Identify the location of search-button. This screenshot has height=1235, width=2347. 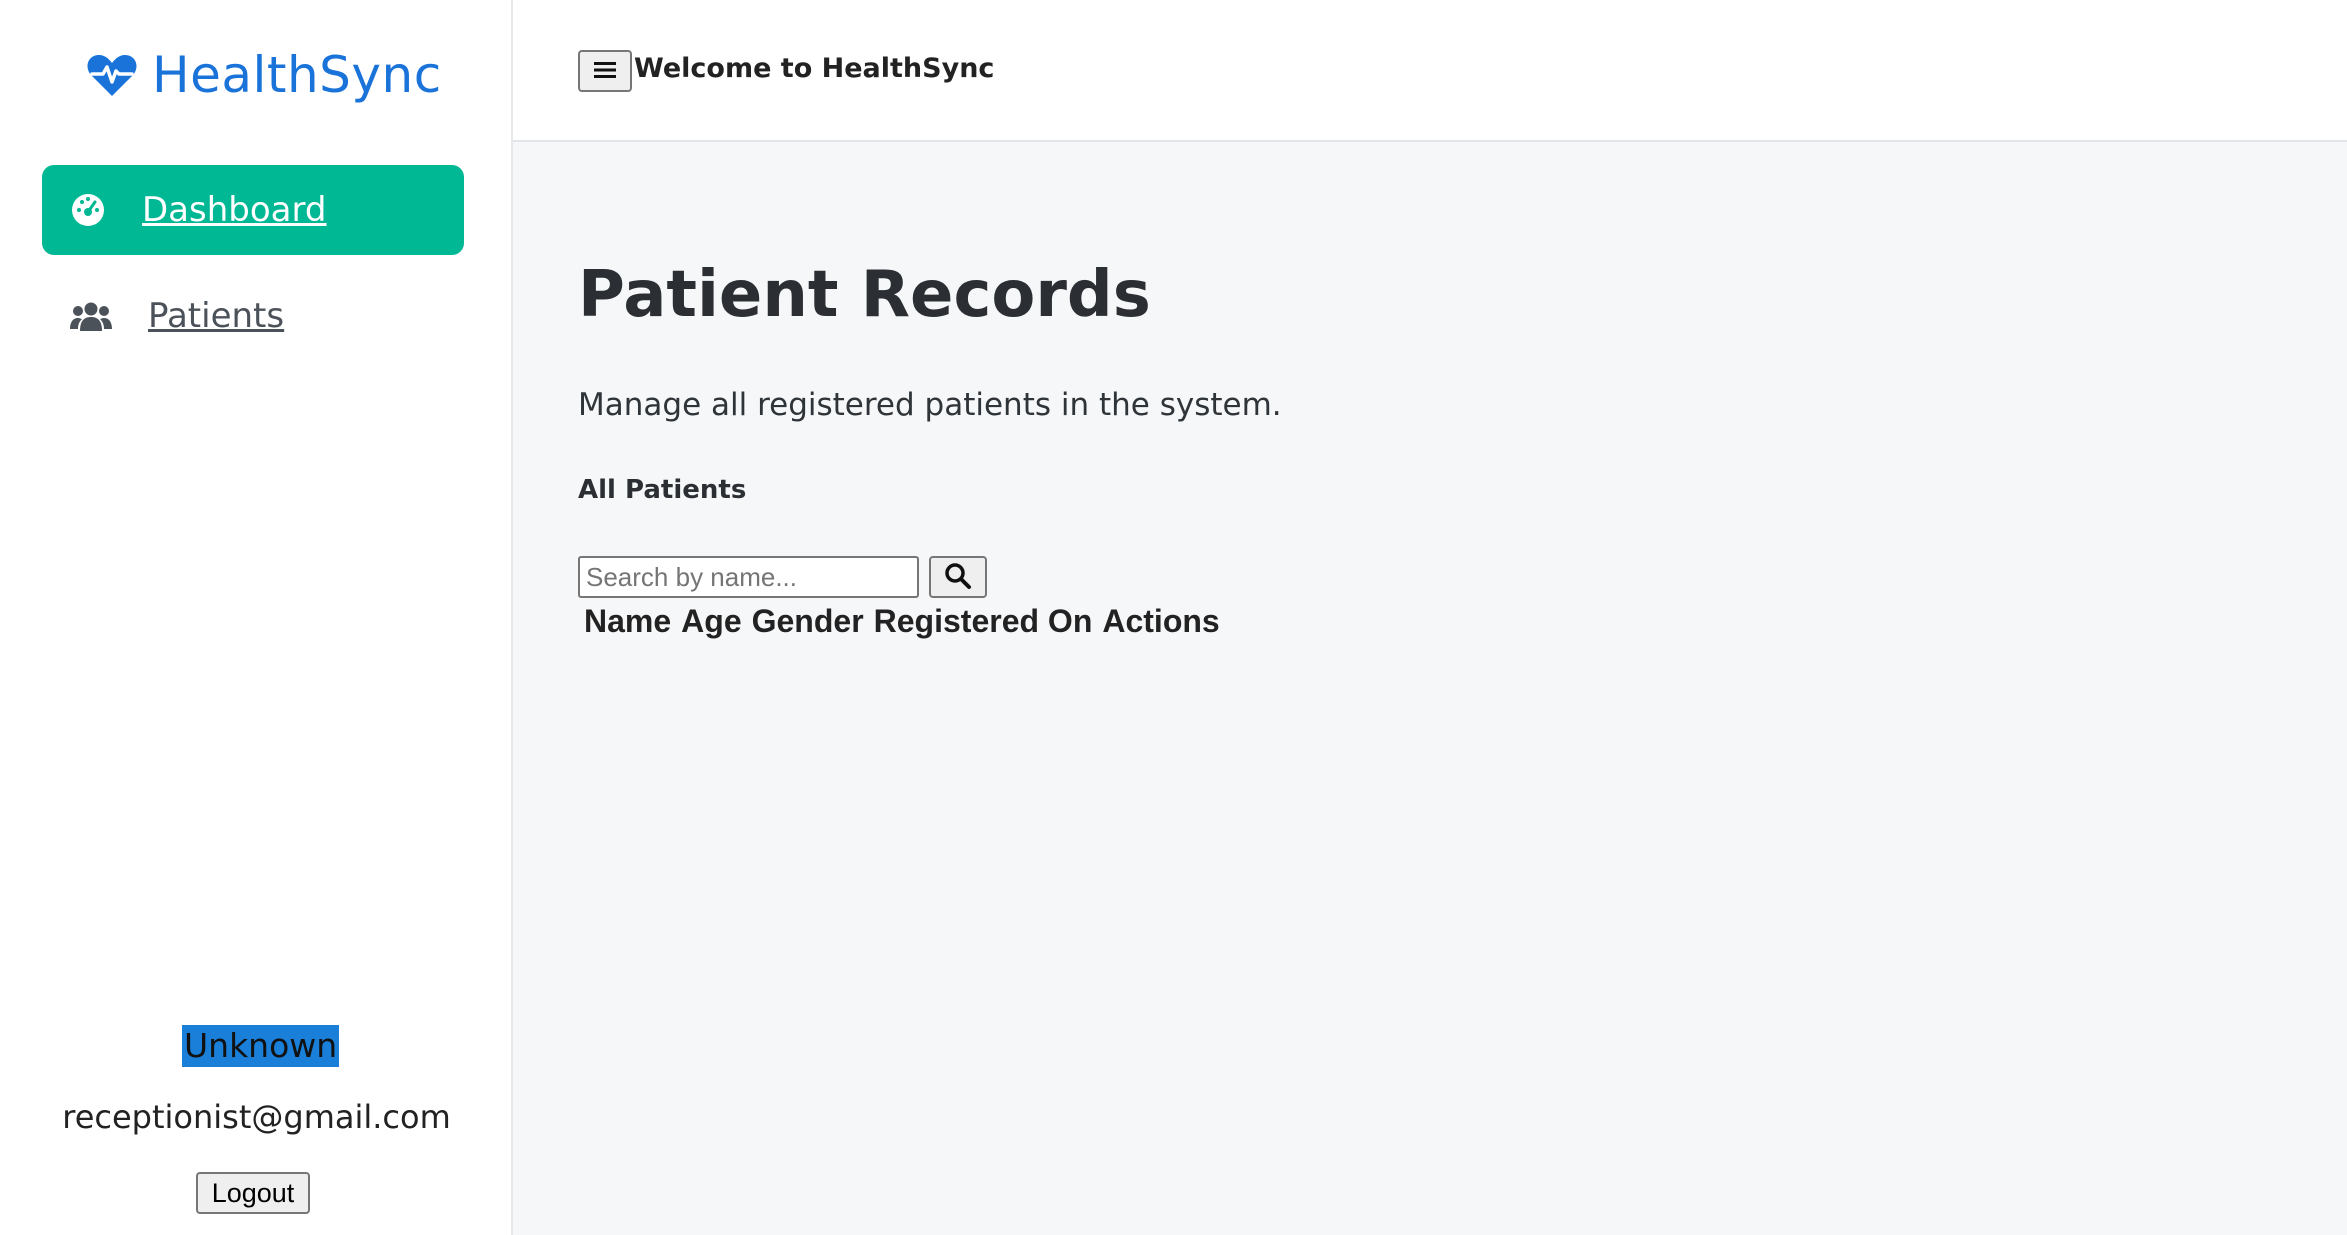
(958, 577).